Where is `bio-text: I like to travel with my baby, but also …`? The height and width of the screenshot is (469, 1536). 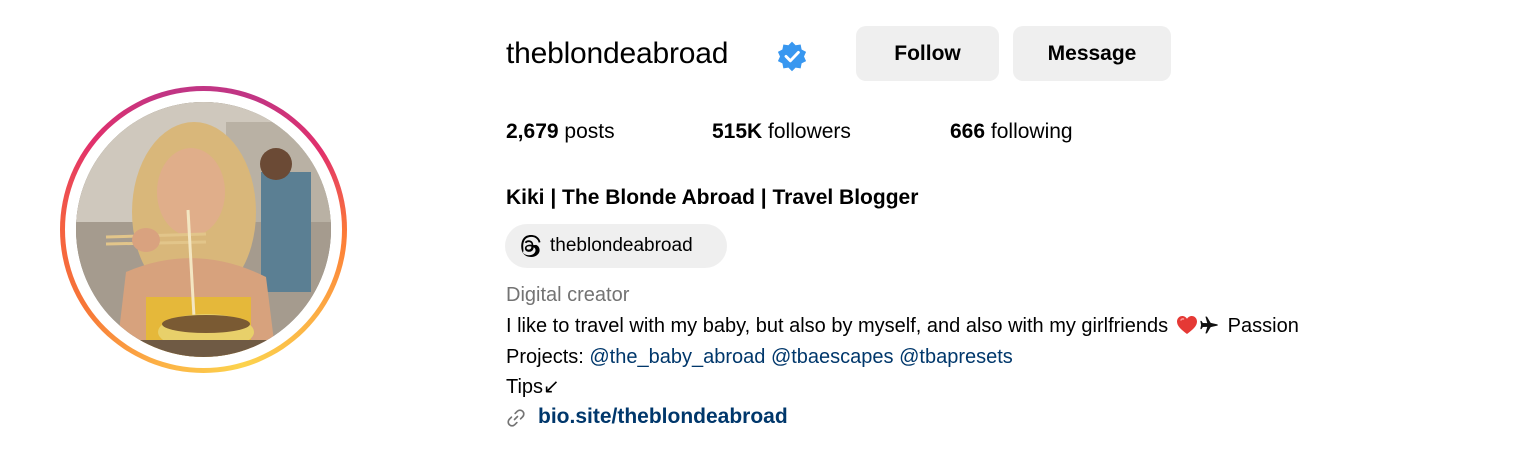 bio-text: I like to travel with my baby, but also … is located at coordinates (837, 326).